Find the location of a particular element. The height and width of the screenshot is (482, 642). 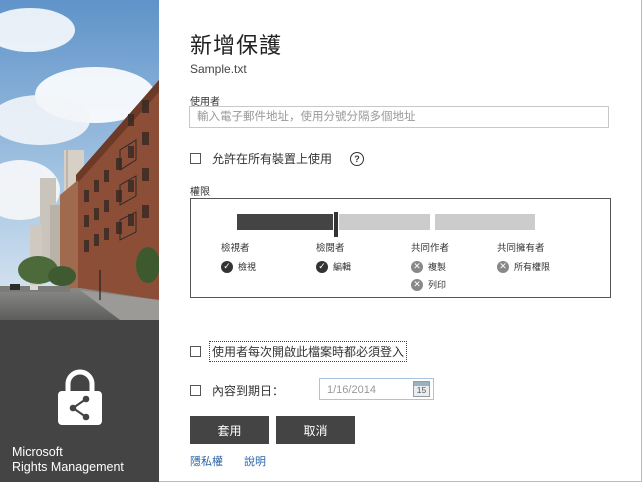

permission-item: ✕ 複製 is located at coordinates (430, 266).